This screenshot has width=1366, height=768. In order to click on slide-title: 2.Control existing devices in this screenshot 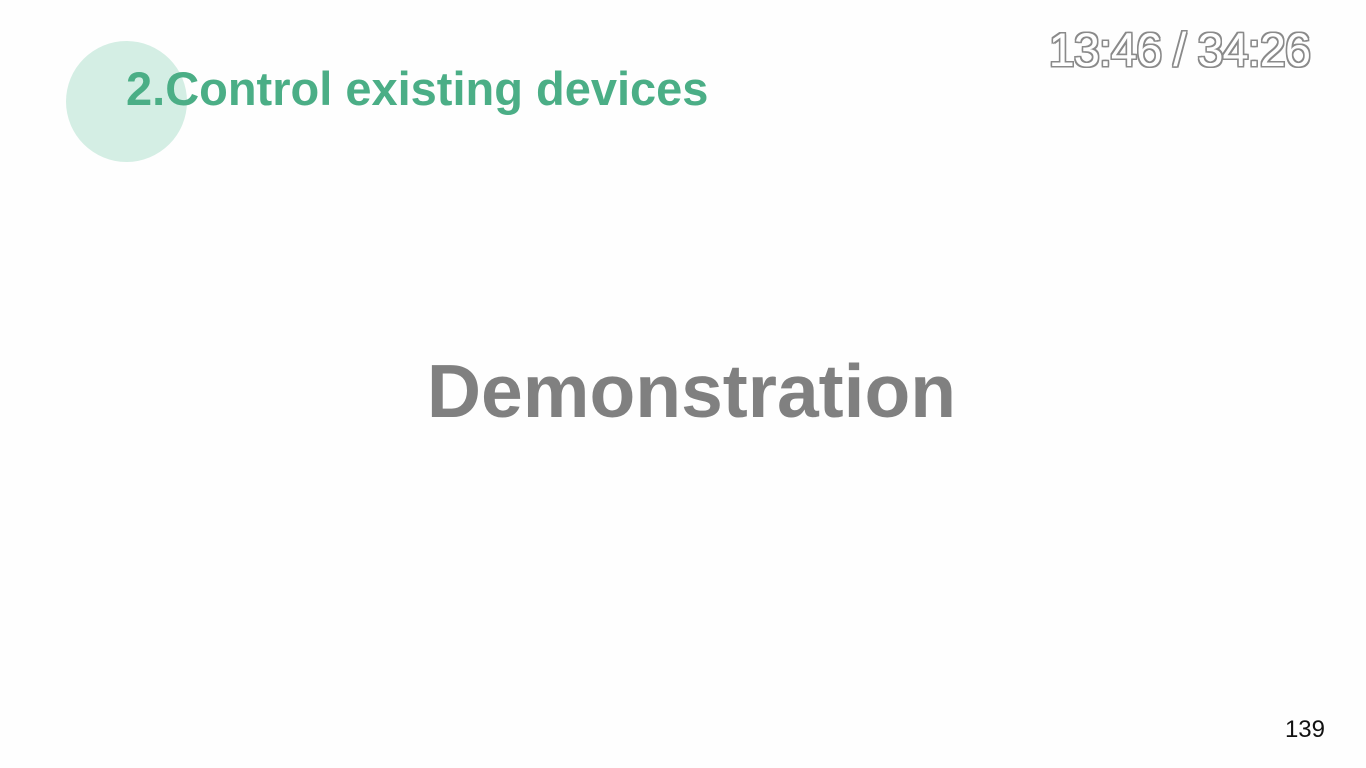, I will do `click(417, 88)`.